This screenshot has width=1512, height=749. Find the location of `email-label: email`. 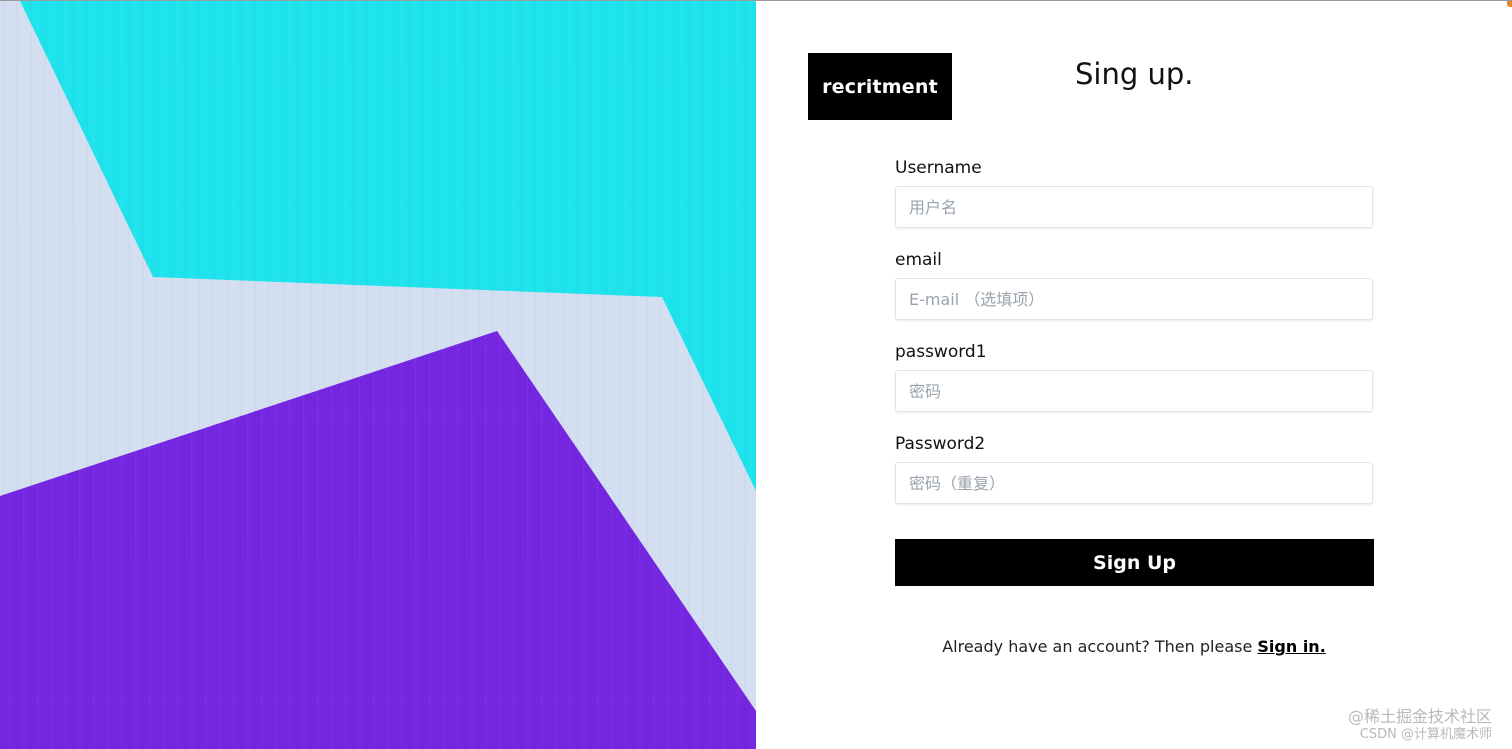

email-label: email is located at coordinates (918, 260).